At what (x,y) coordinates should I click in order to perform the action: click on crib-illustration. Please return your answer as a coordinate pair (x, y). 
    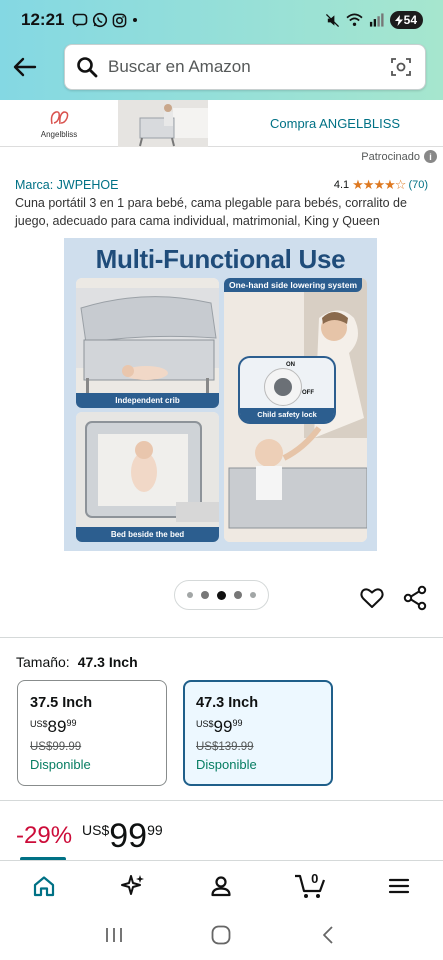
    Looking at the image, I should click on (163, 123).